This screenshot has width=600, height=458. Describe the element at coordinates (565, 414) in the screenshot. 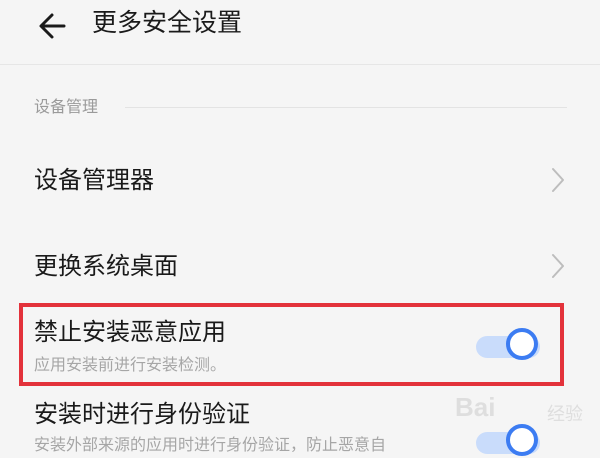

I see `watermark-subtext: 经验` at that location.